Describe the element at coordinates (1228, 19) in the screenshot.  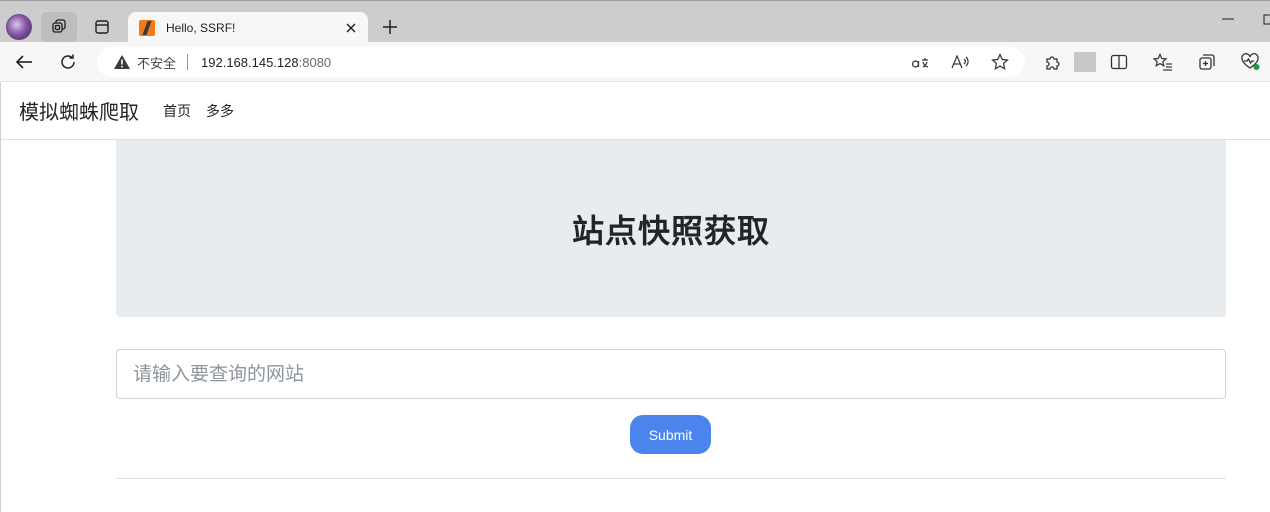
I see `minimize-icon` at that location.